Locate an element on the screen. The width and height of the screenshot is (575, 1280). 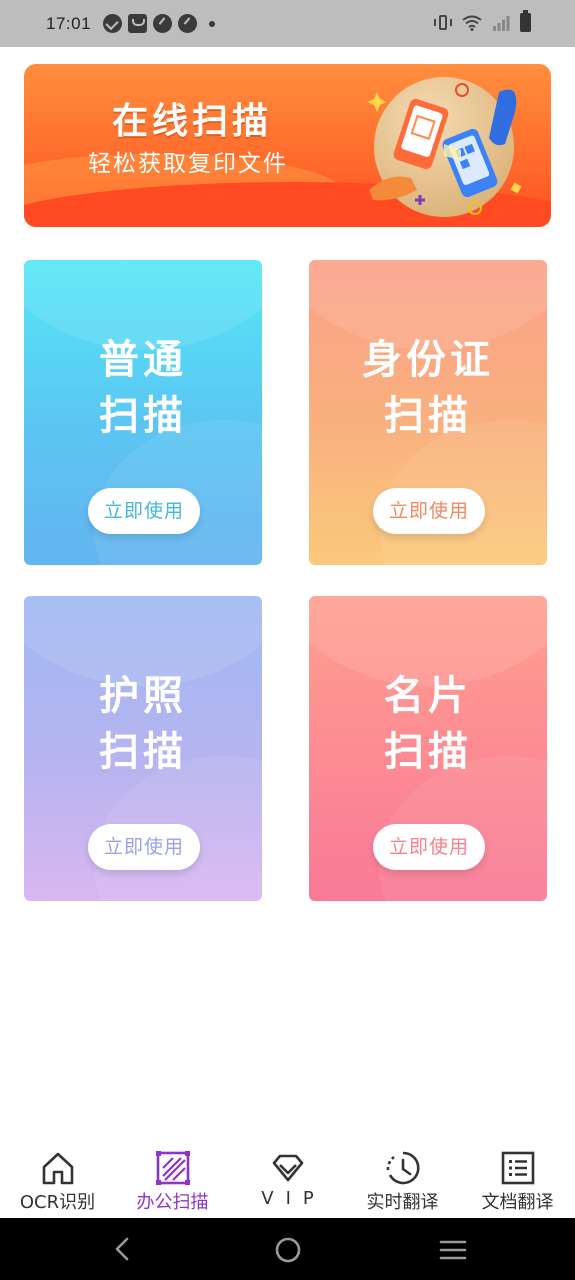
nav-office-scan: 办公扫描 is located at coordinates (172, 1179).